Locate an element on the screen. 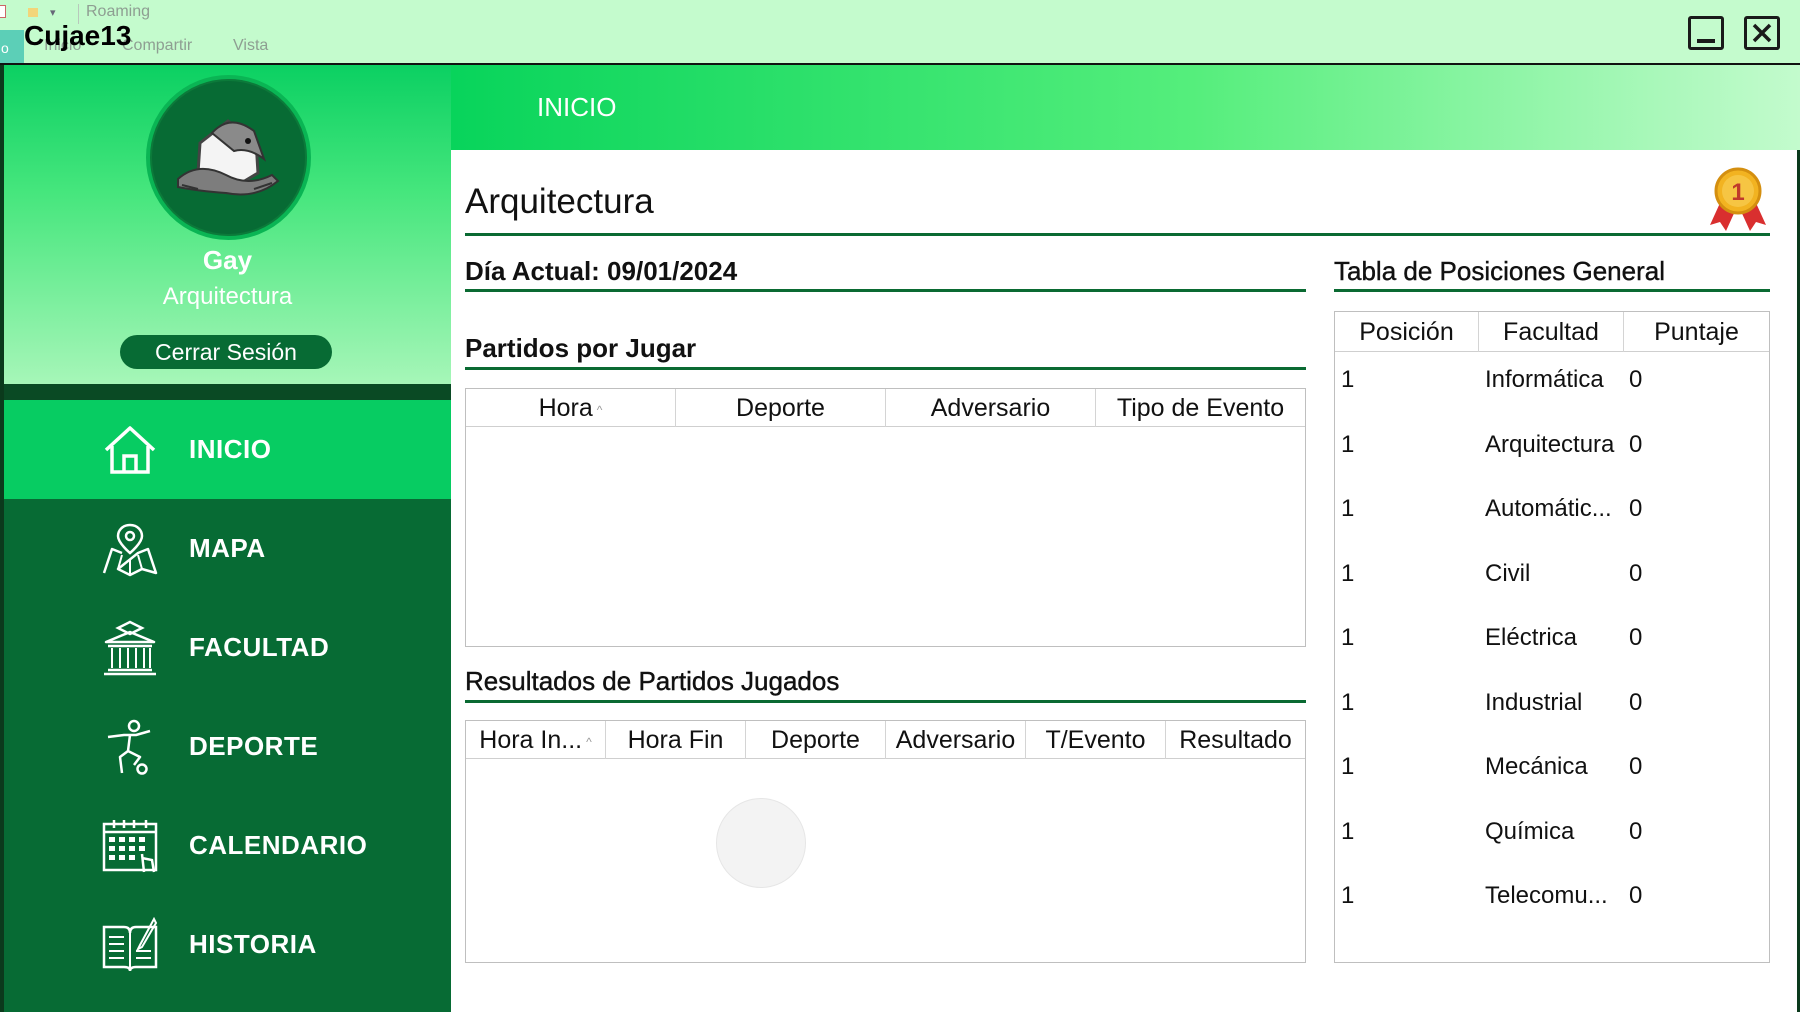 The width and height of the screenshot is (1800, 1012). column-header-hora-inicio: Hora In... ^ is located at coordinates (536, 740).